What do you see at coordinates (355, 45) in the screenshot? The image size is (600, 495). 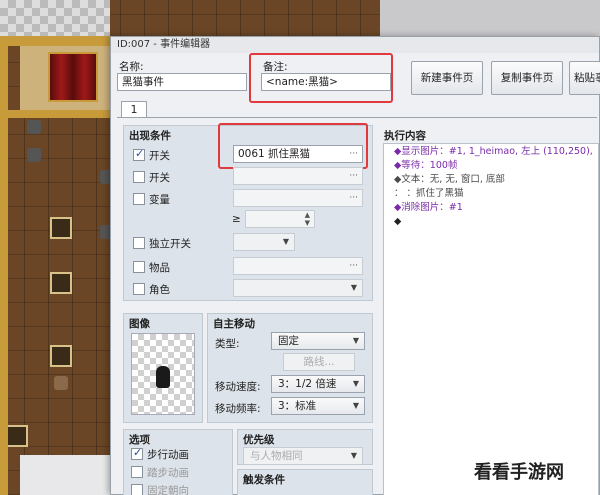 I see `window-title: ID:007 - 事件编辑器` at bounding box center [355, 45].